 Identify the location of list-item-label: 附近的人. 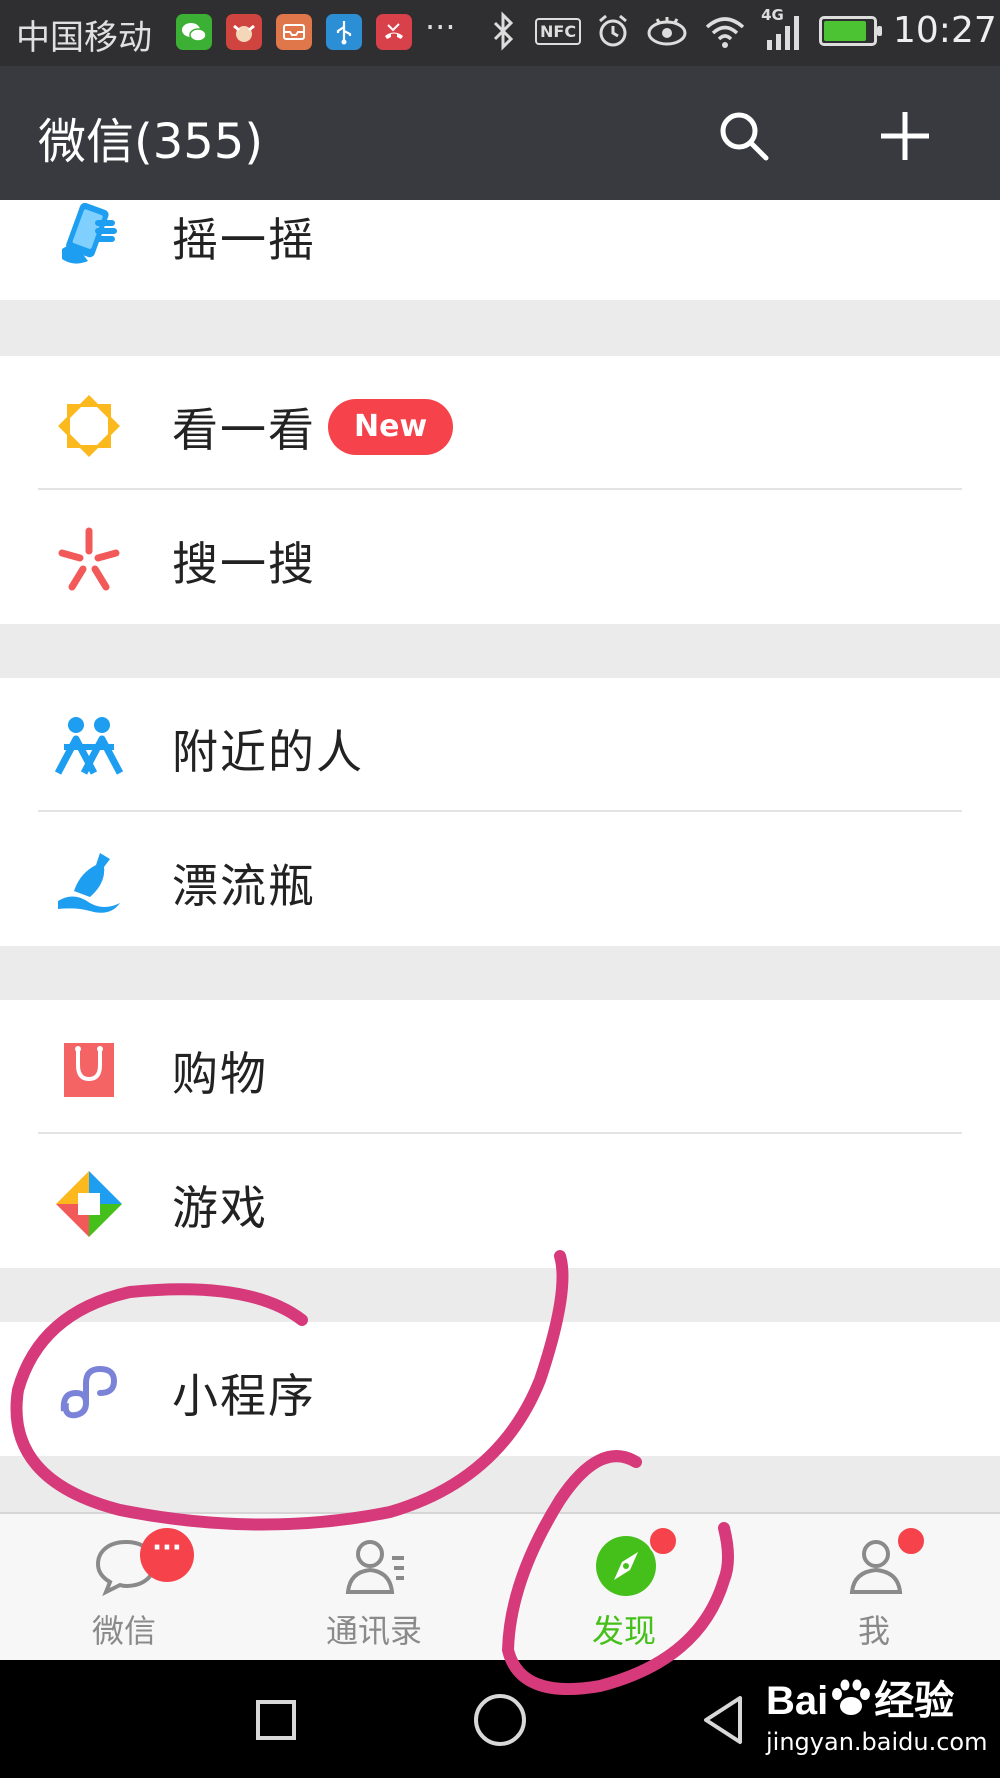
(268, 752).